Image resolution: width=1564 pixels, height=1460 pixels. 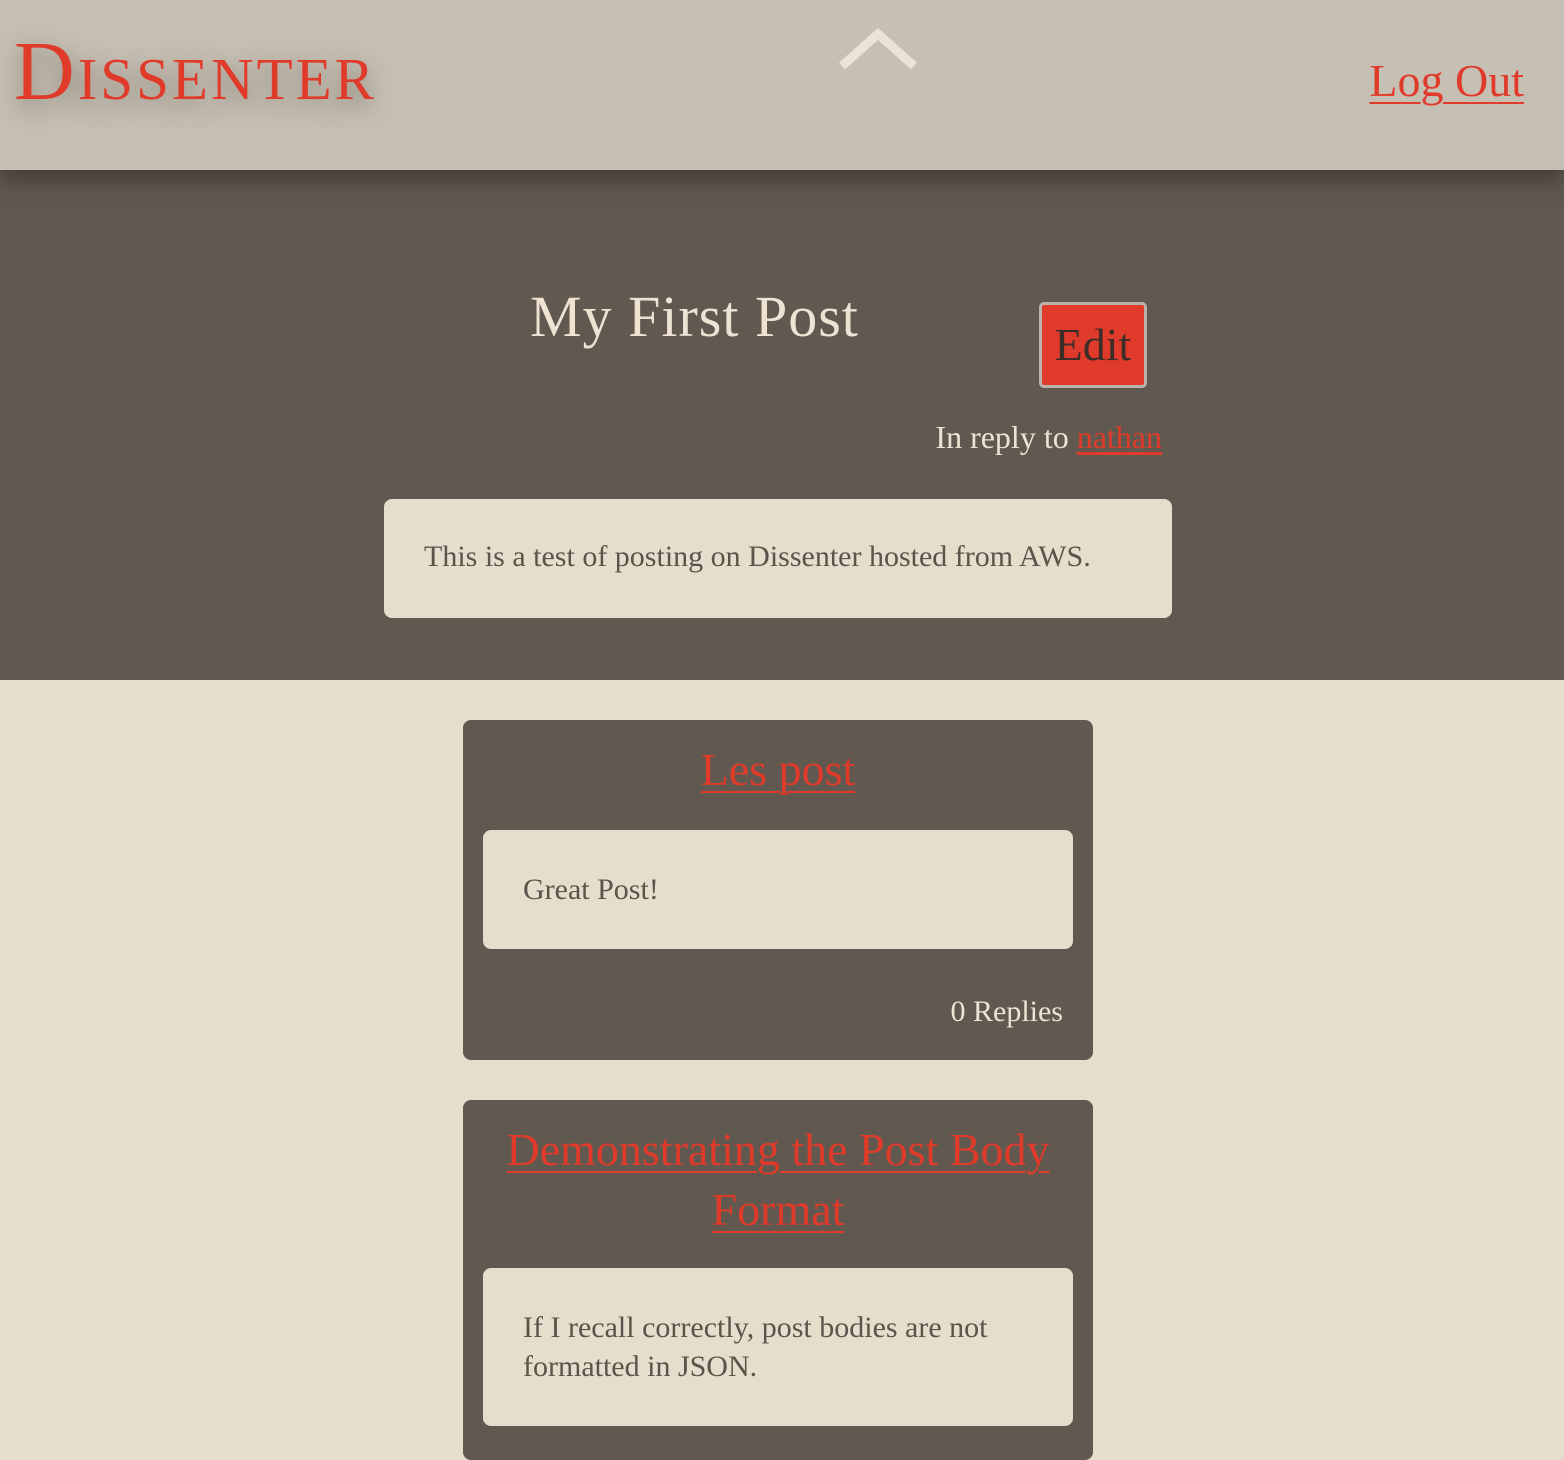 I want to click on site-logo: Dissenter, so click(x=195, y=72).